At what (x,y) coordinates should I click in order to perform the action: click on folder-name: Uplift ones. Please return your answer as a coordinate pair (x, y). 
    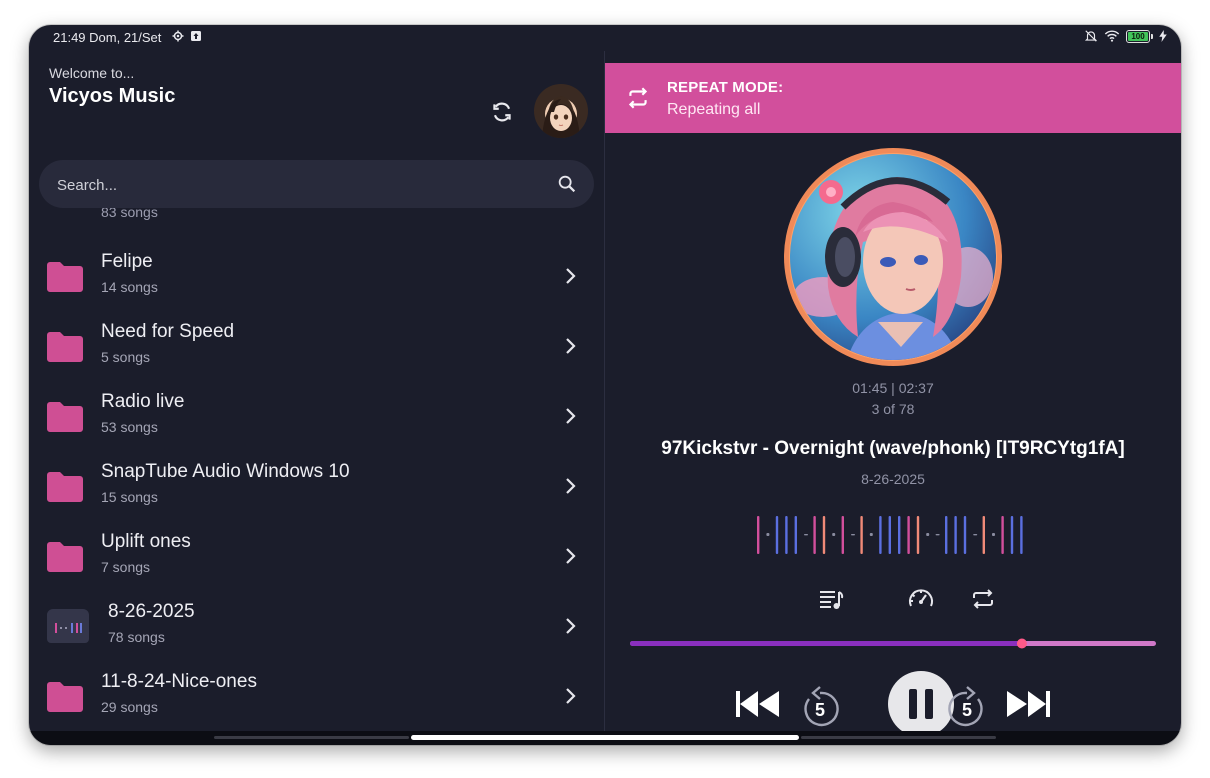
    Looking at the image, I should click on (146, 541).